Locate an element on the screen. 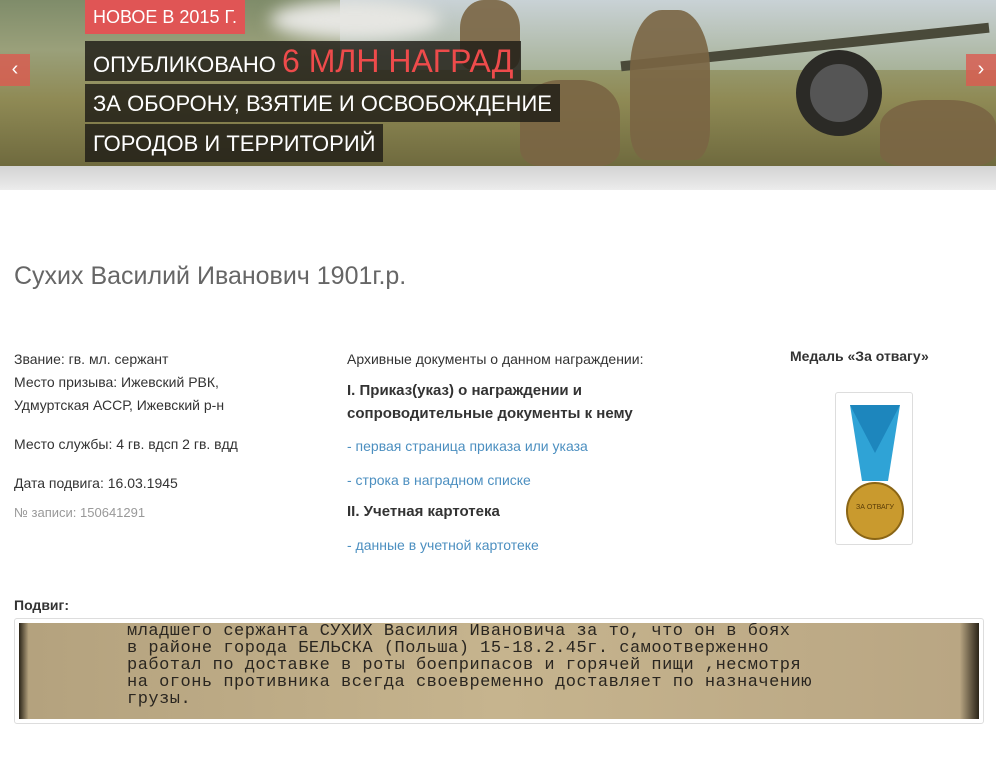 This screenshot has height=768, width=996. banner-prev-button: ‹ is located at coordinates (15, 70).